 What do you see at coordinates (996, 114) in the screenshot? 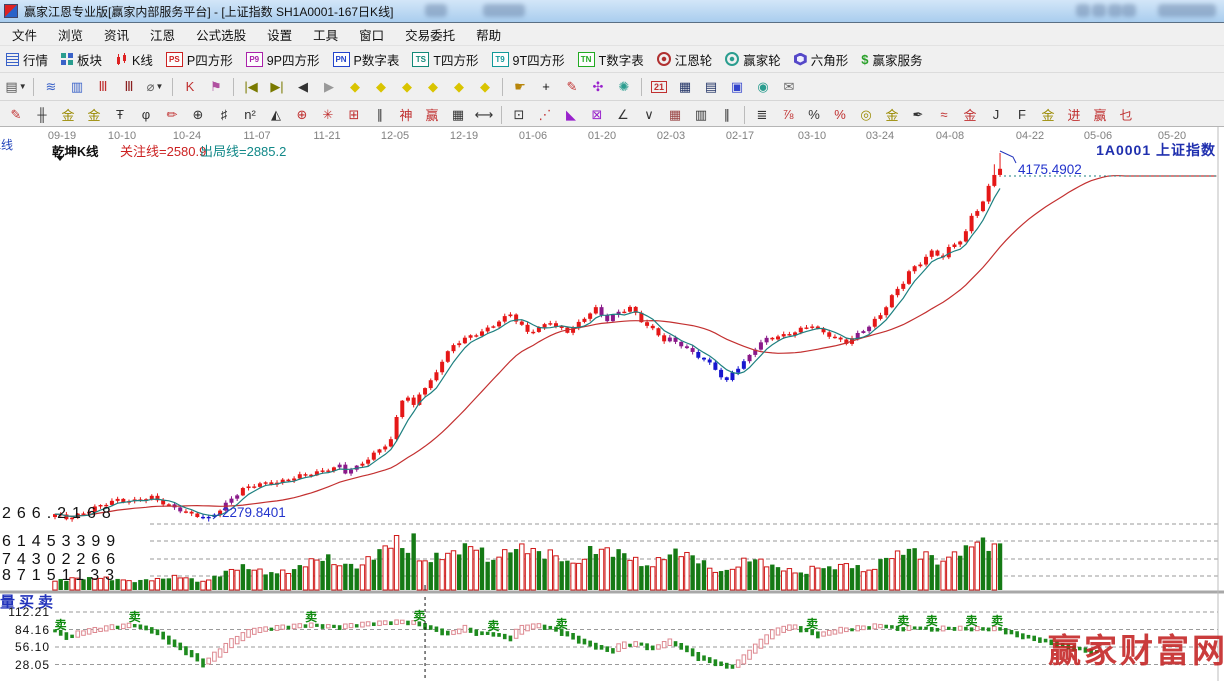
I see `j-angle-icon: J` at bounding box center [996, 114].